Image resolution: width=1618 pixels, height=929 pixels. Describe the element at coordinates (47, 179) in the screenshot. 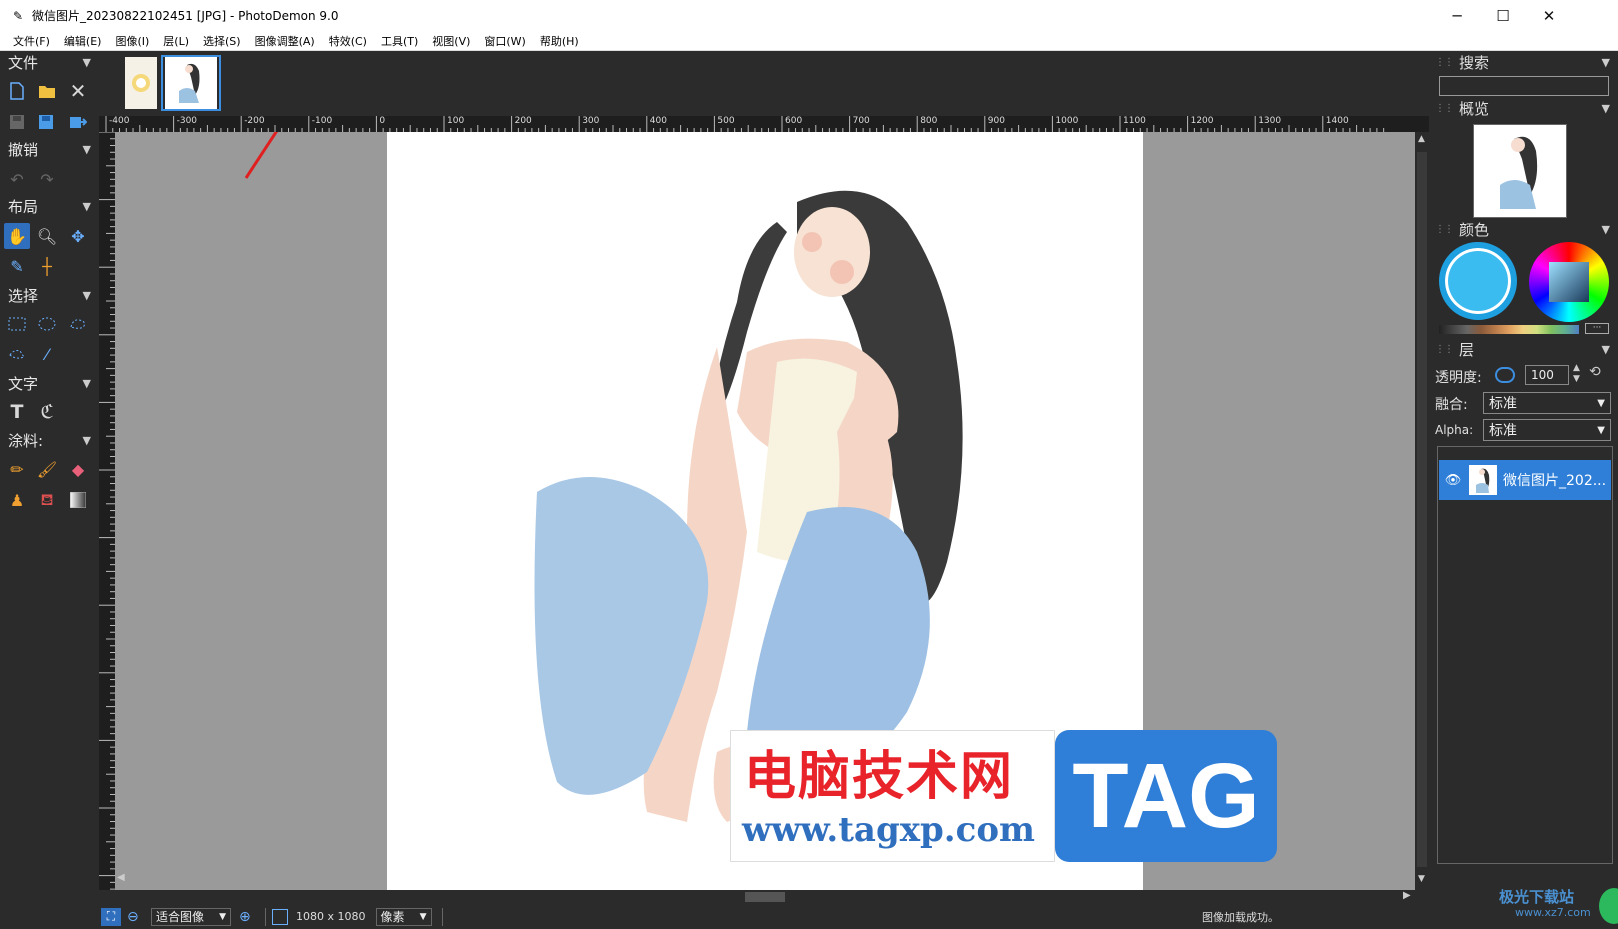

I see `redo-icon: ↷` at that location.